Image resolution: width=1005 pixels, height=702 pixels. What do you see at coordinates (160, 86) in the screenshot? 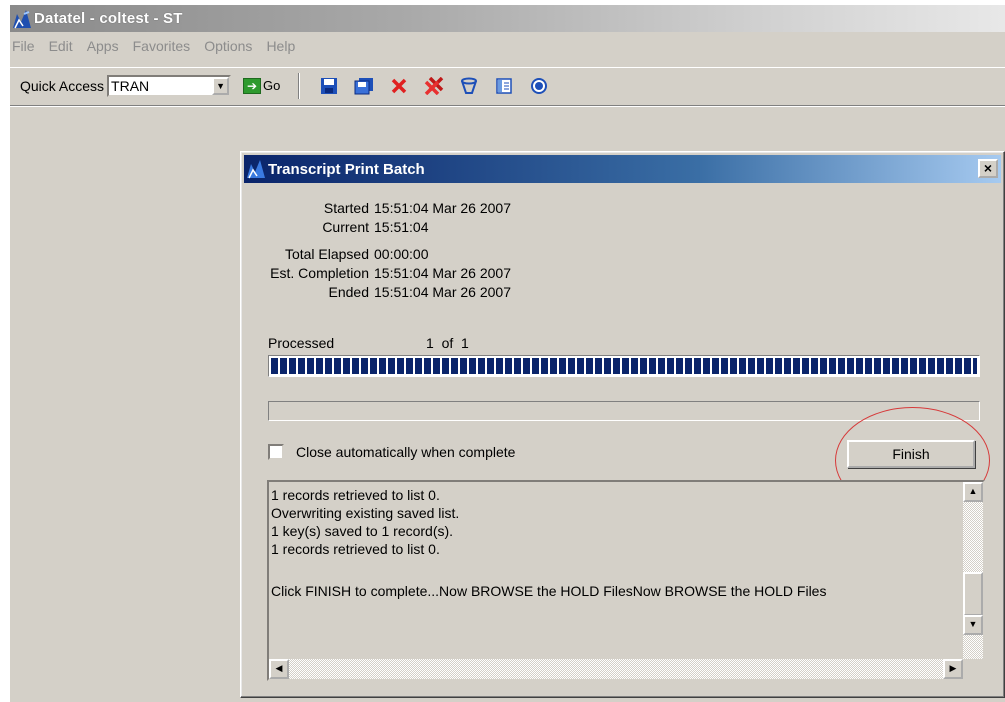
I see `quick-access-input: TRAN` at bounding box center [160, 86].